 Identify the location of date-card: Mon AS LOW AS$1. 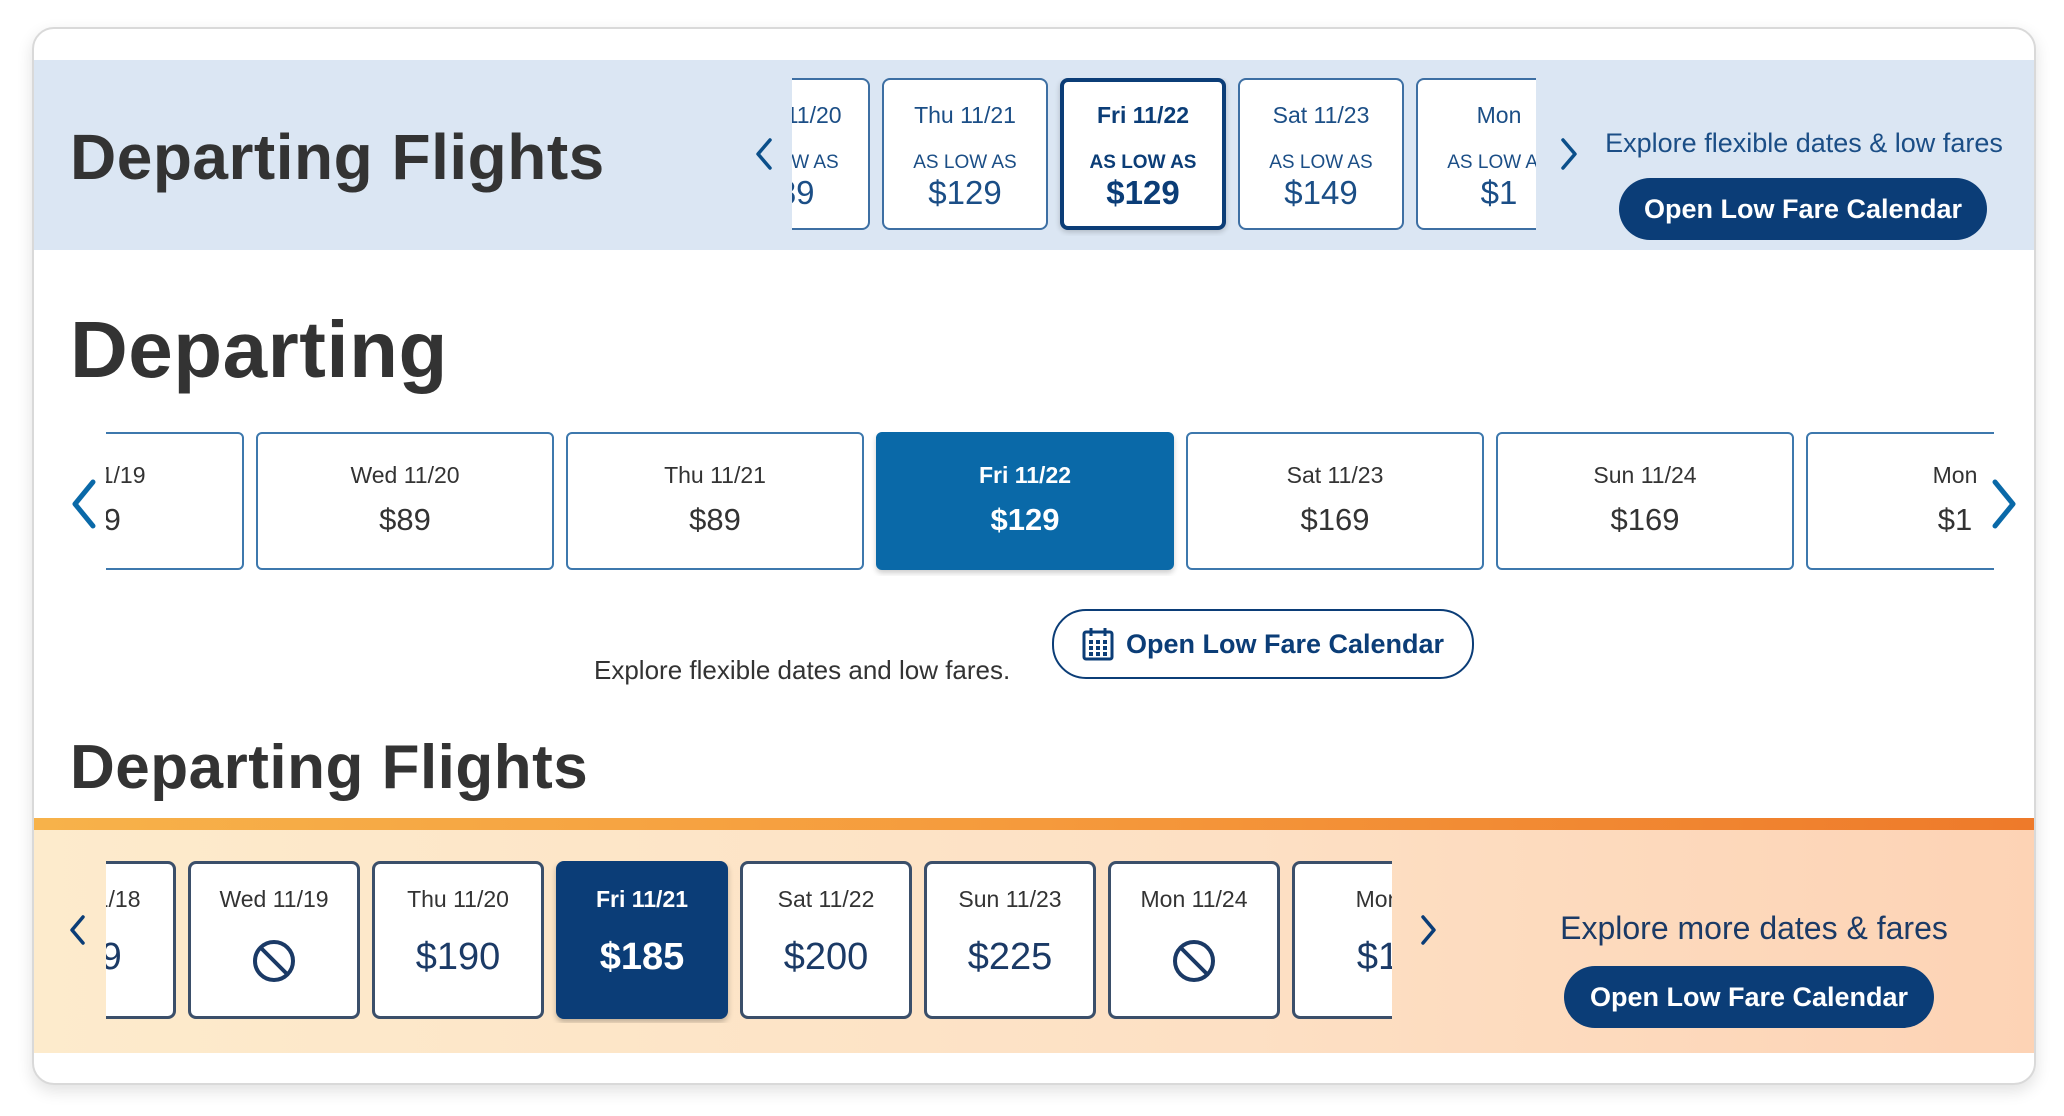
(1476, 154).